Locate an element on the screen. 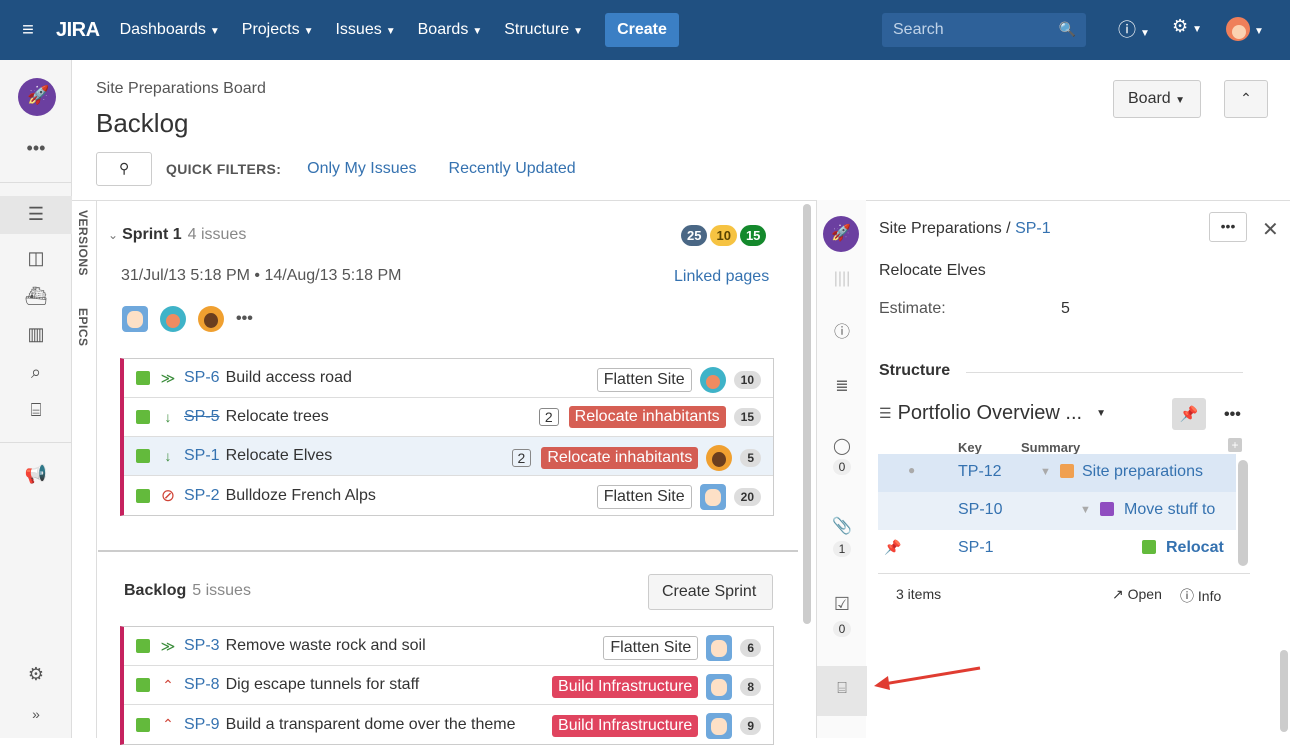  gear-icon: ⚙ is located at coordinates (36, 674).